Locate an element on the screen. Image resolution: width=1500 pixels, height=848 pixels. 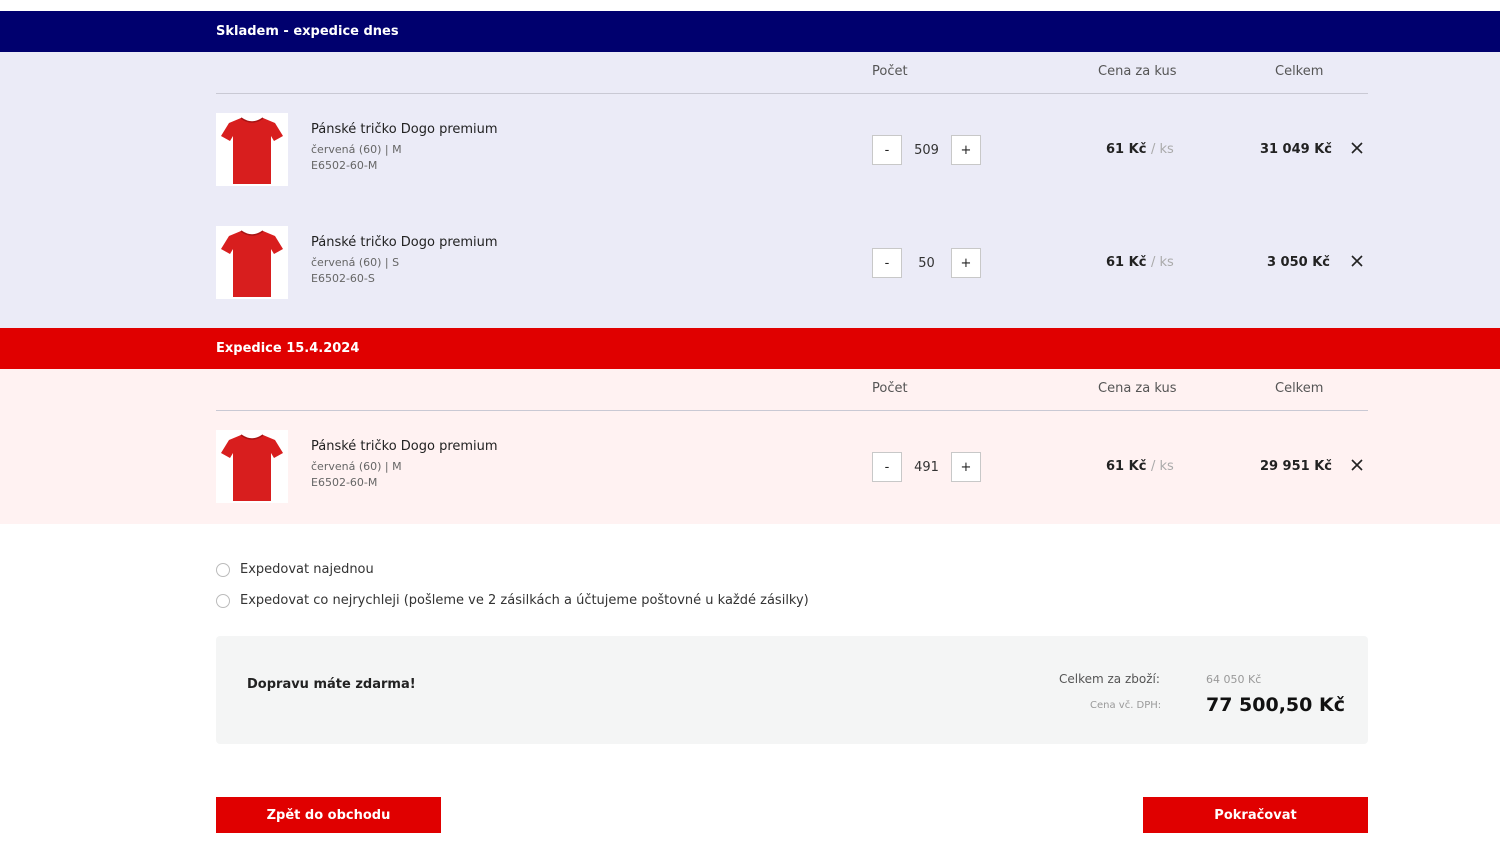
goods-total-value: 64 050 Kč is located at coordinates (1234, 679).